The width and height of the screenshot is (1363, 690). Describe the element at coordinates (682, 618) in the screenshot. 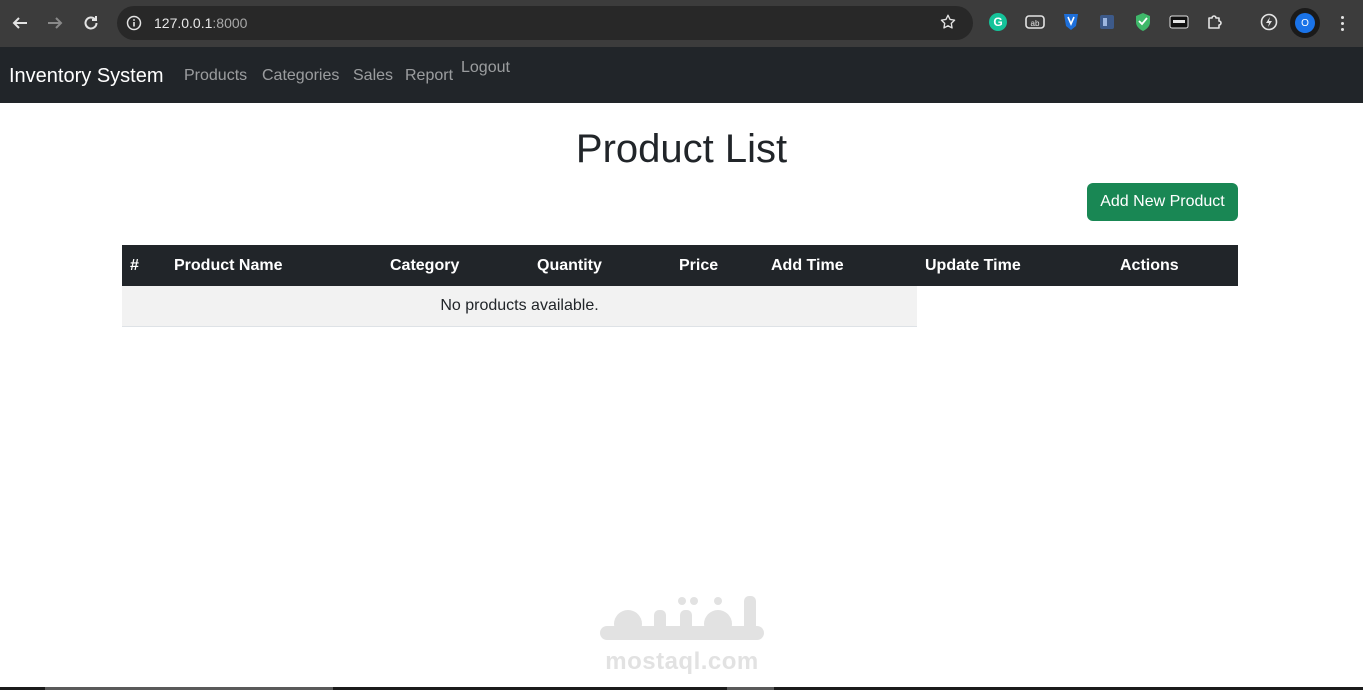

I see `mostaql-watermark-logo` at that location.